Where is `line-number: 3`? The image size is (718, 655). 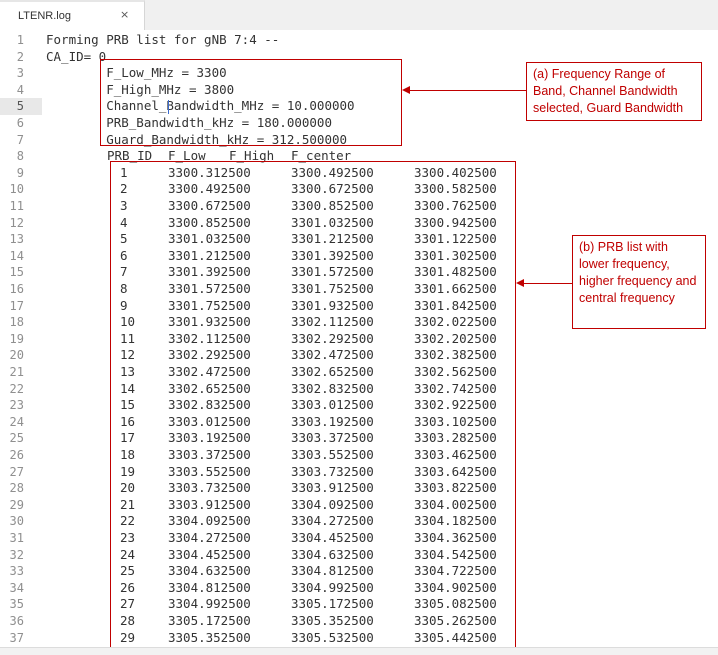 line-number: 3 is located at coordinates (20, 73).